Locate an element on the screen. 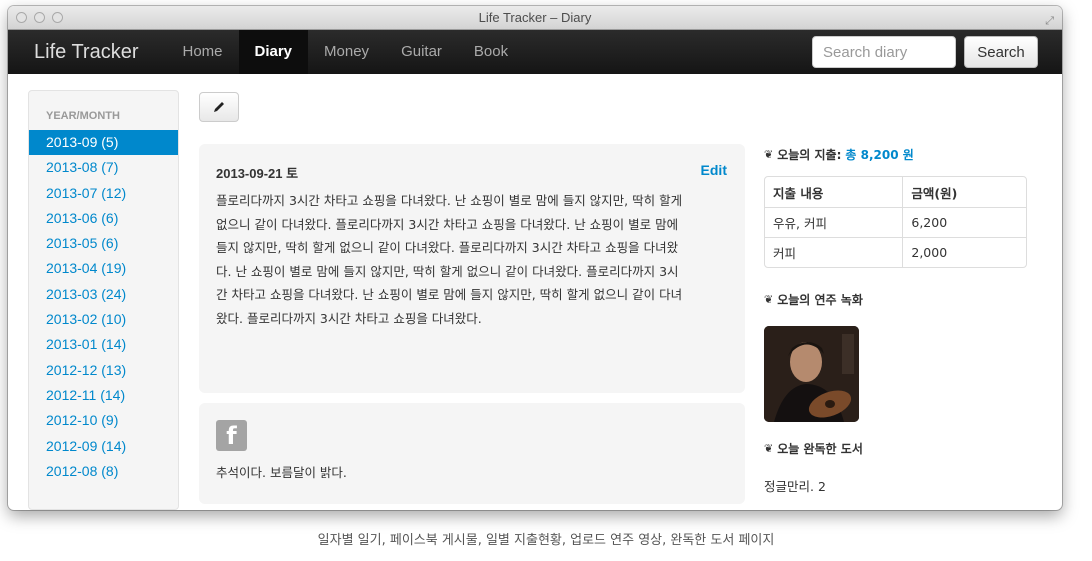 This screenshot has height=561, width=1092. table-row: 우유, 커피 6,200 is located at coordinates (895, 222).